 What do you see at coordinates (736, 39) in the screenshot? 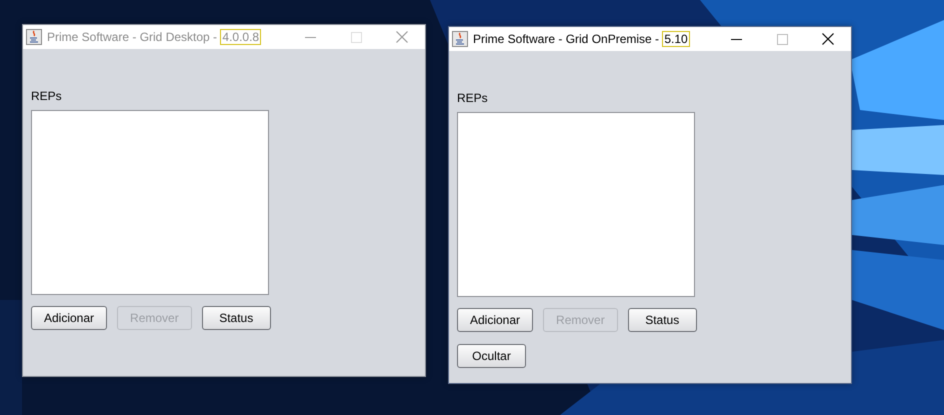
I see `minimize-icon` at bounding box center [736, 39].